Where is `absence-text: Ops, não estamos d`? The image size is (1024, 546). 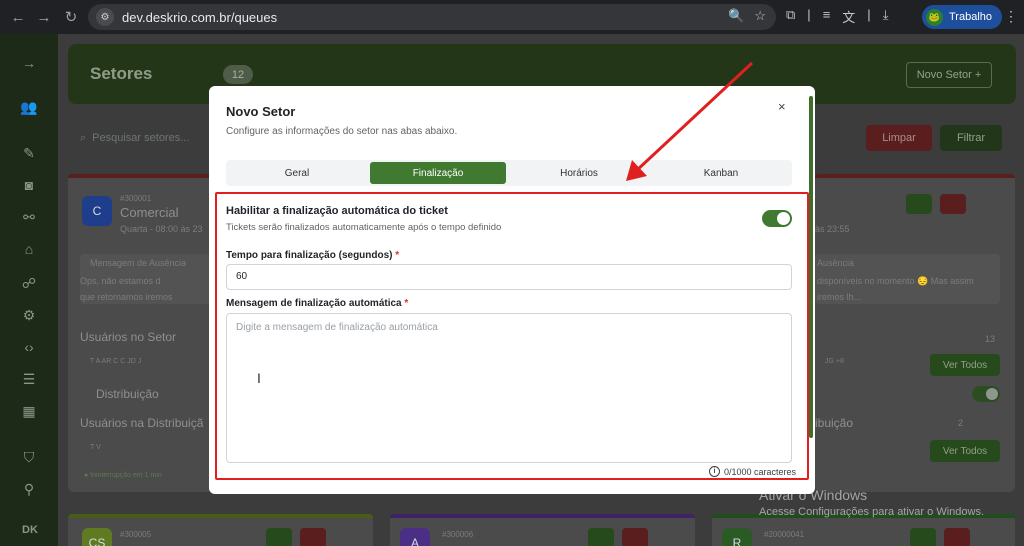
absence-text: Ops, não estamos d is located at coordinates (120, 281).